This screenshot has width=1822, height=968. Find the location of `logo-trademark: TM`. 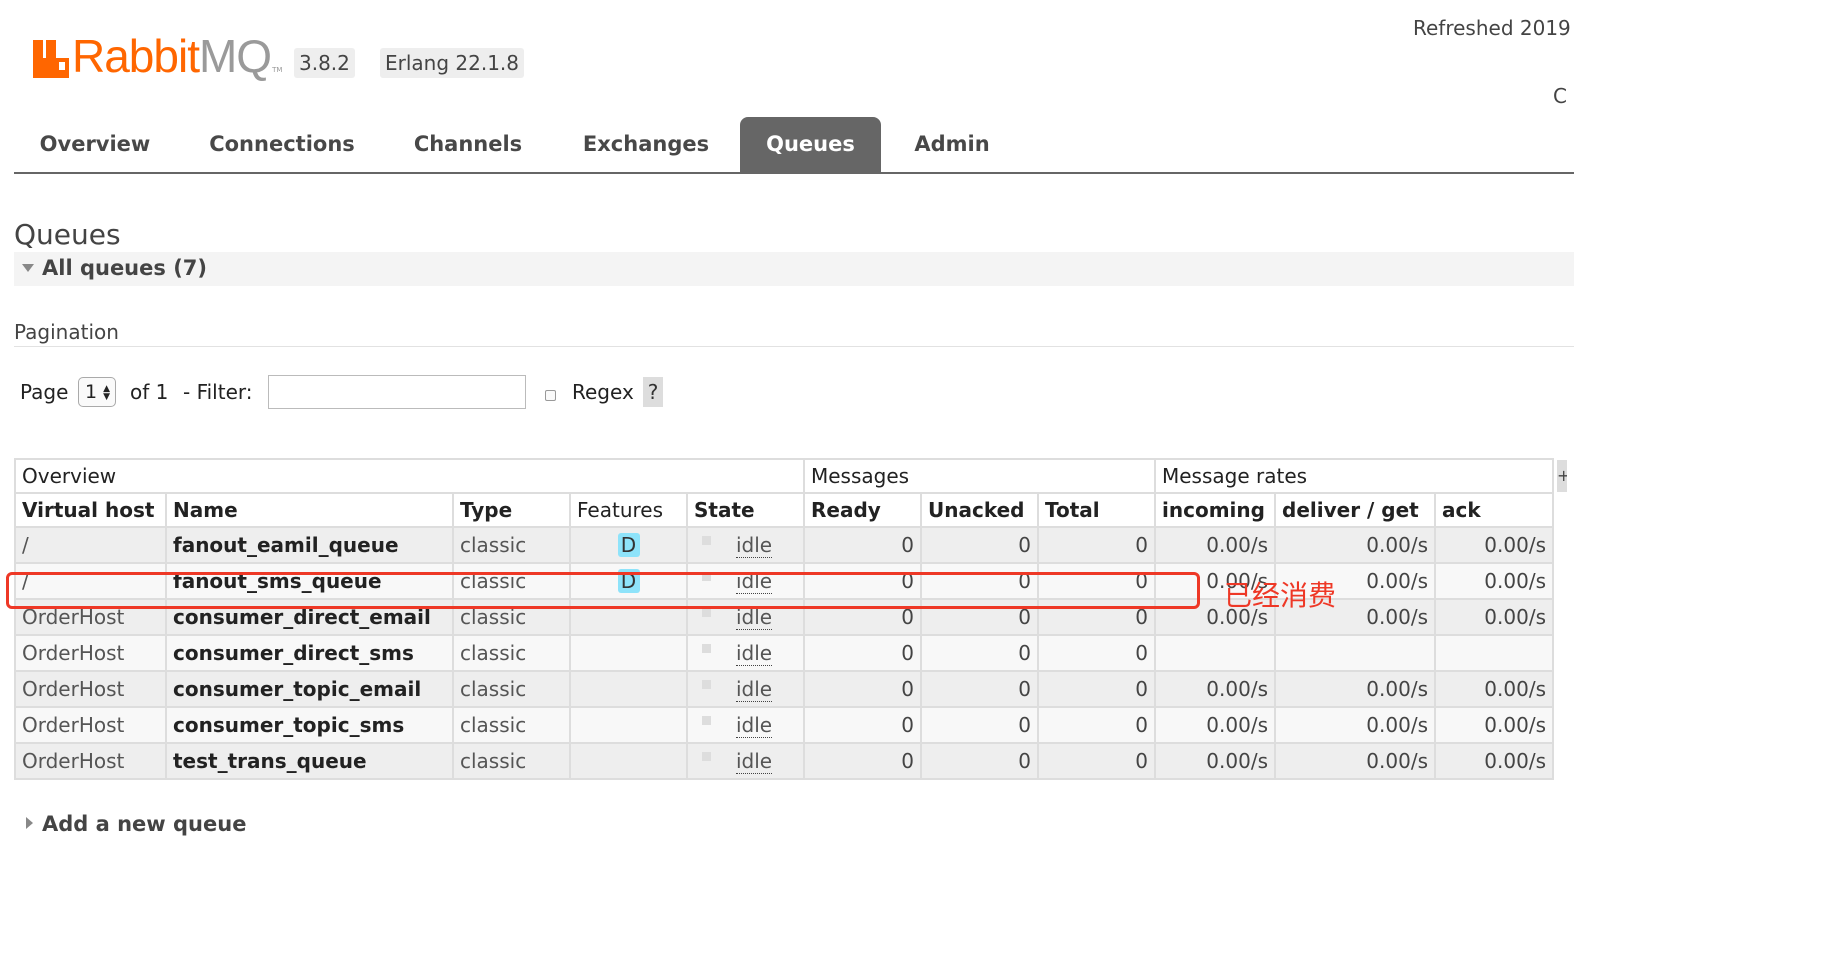

logo-trademark: TM is located at coordinates (277, 70).